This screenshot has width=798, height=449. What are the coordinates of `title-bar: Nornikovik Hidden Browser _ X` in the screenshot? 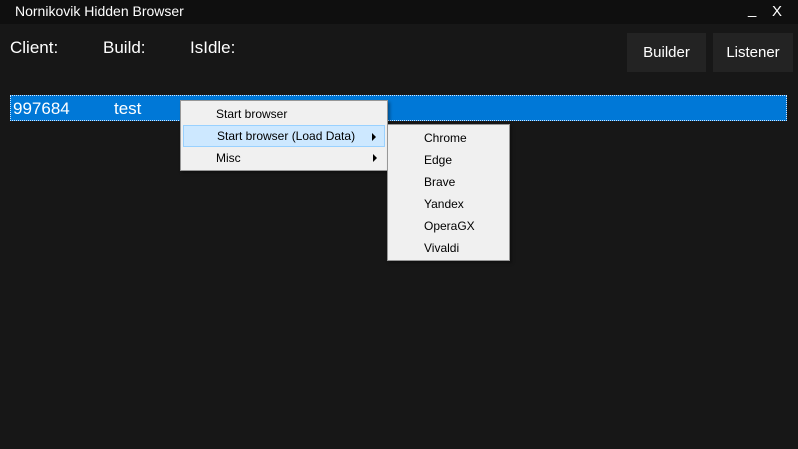 It's located at (399, 12).